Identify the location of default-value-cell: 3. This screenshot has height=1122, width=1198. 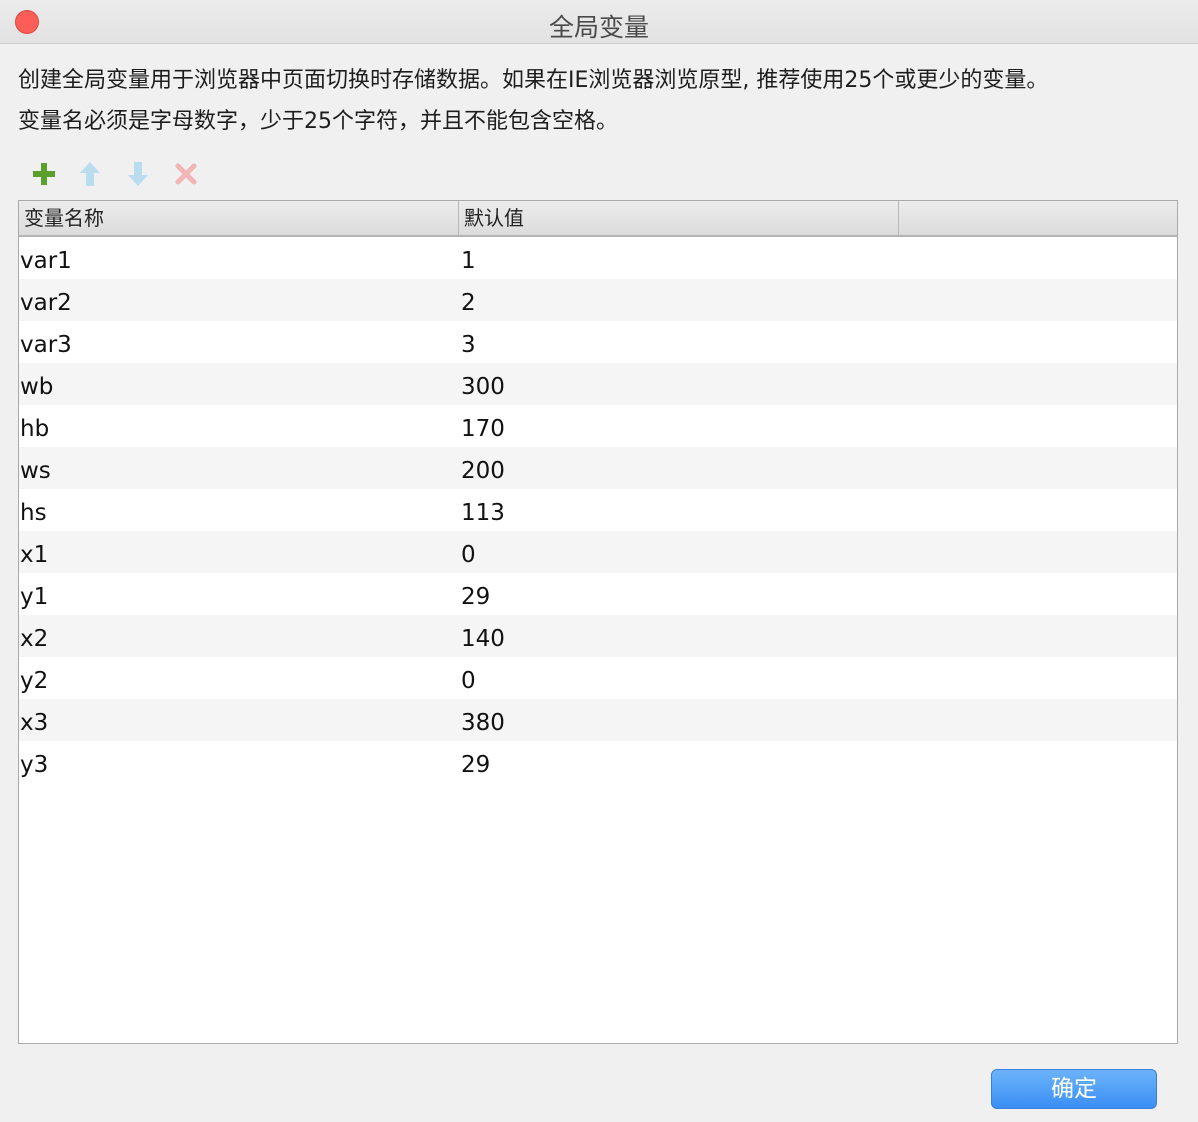
(468, 342).